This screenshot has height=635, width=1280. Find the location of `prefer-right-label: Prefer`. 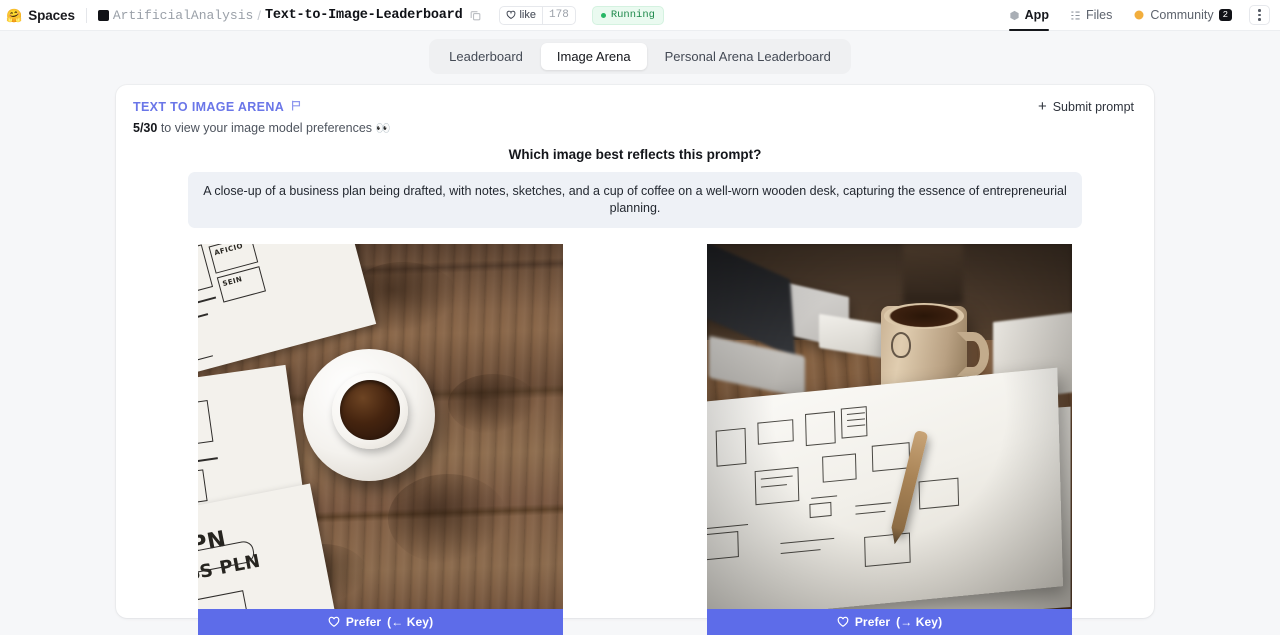

prefer-right-label: Prefer is located at coordinates (872, 621).